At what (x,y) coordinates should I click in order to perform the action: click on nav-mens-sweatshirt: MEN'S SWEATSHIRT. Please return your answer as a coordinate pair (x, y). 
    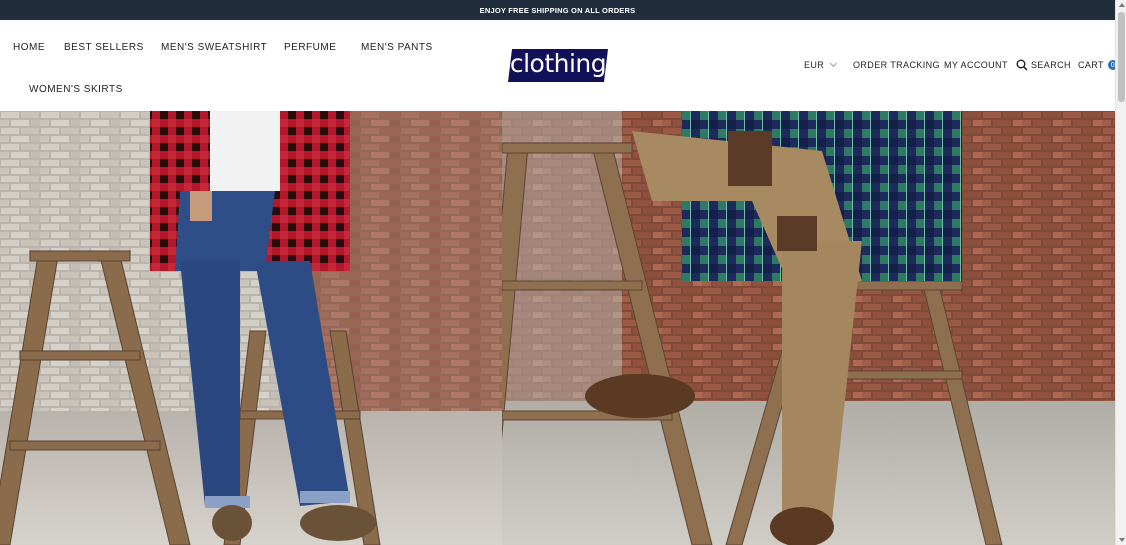
    Looking at the image, I should click on (214, 47).